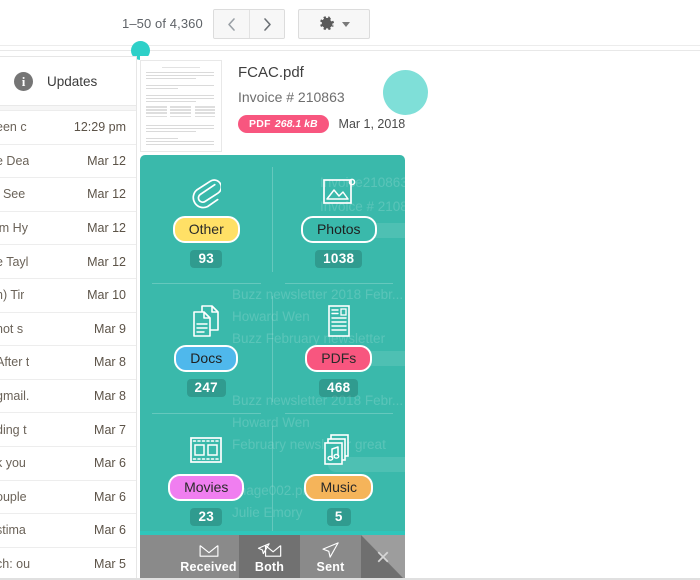 The height and width of the screenshot is (580, 700). What do you see at coordinates (330, 566) in the screenshot?
I see `filter-sent-label: Sent` at bounding box center [330, 566].